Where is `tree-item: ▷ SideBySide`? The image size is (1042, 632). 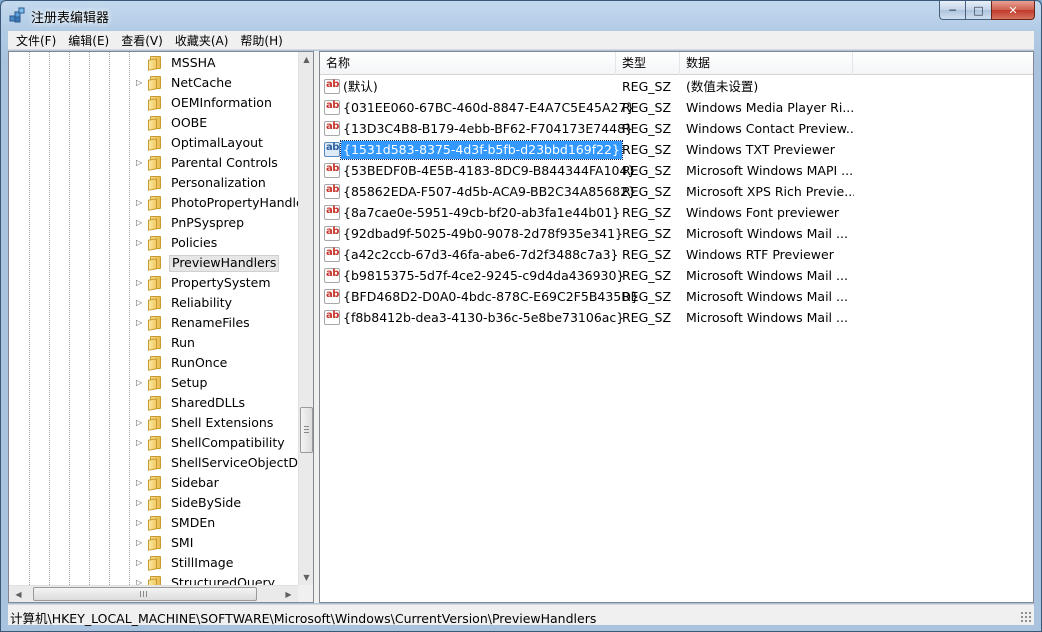 tree-item: ▷ SideBySide is located at coordinates (153, 503).